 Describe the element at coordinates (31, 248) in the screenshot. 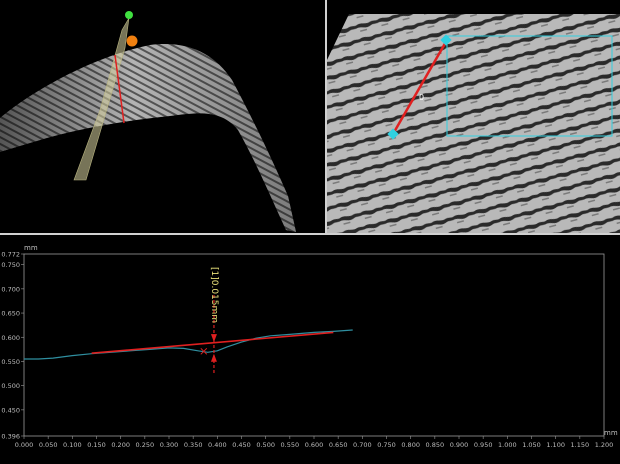

I see `y-unit-label: mm` at that location.